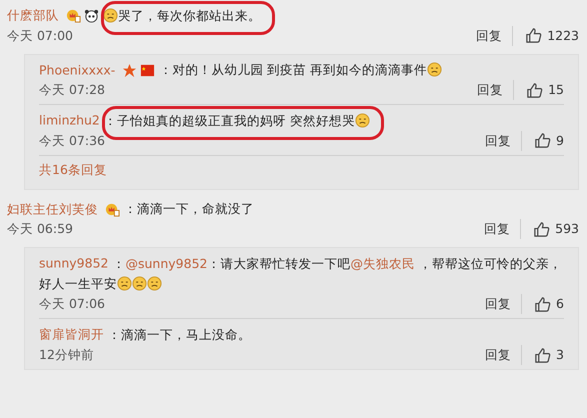 The width and height of the screenshot is (587, 418). I want to click on like-button: 1223, so click(546, 36).